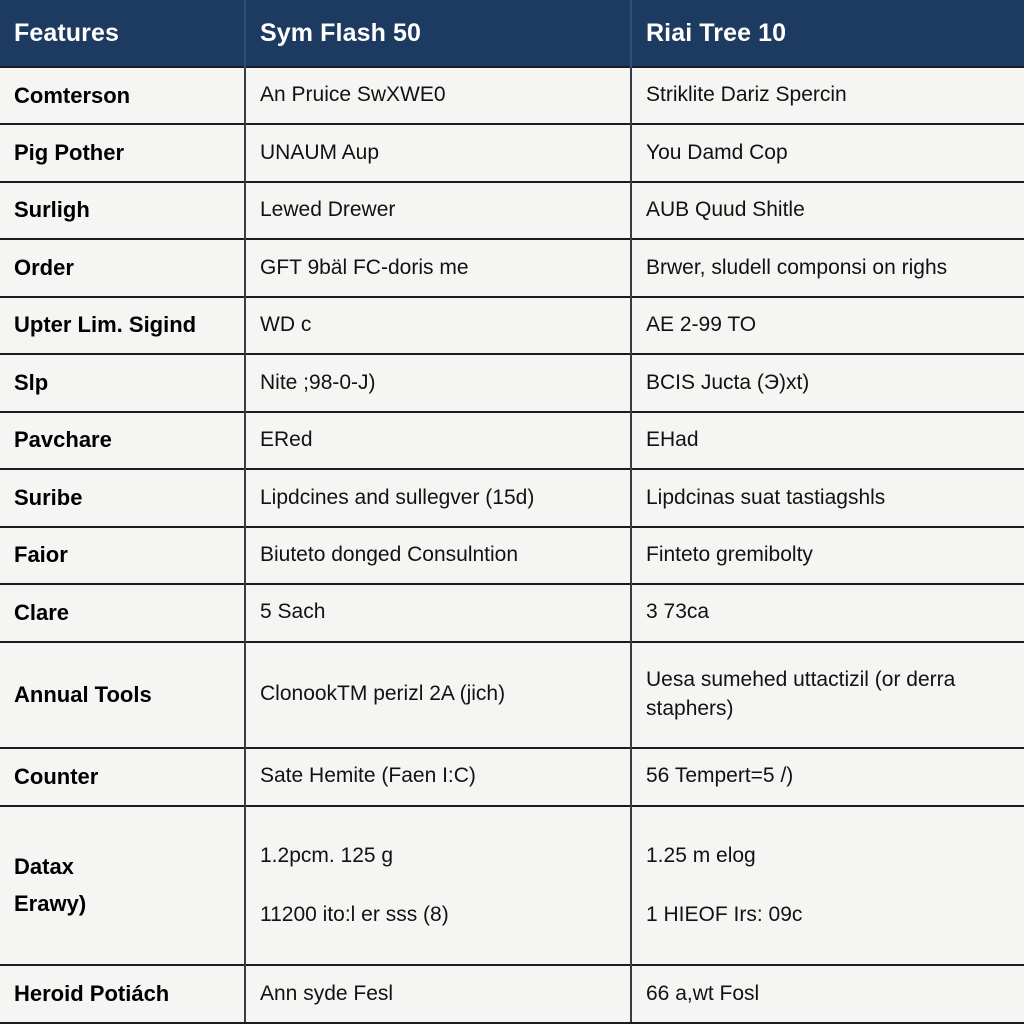 Image resolution: width=1024 pixels, height=1024 pixels. I want to click on row-value-product-b: 56 Tempert=5 /), so click(827, 776).